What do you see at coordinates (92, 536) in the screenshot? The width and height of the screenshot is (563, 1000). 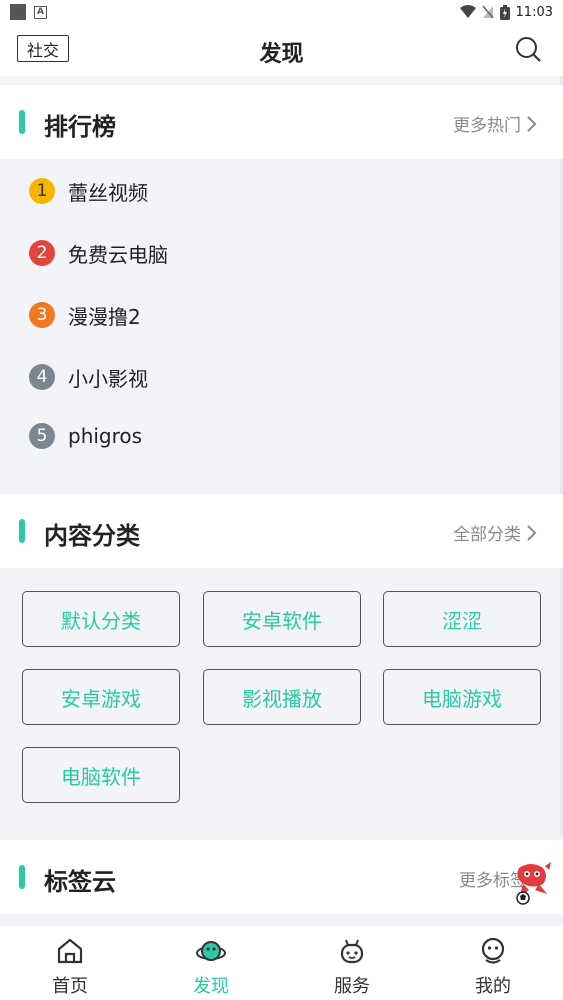 I see `category-title: 内容分类` at bounding box center [92, 536].